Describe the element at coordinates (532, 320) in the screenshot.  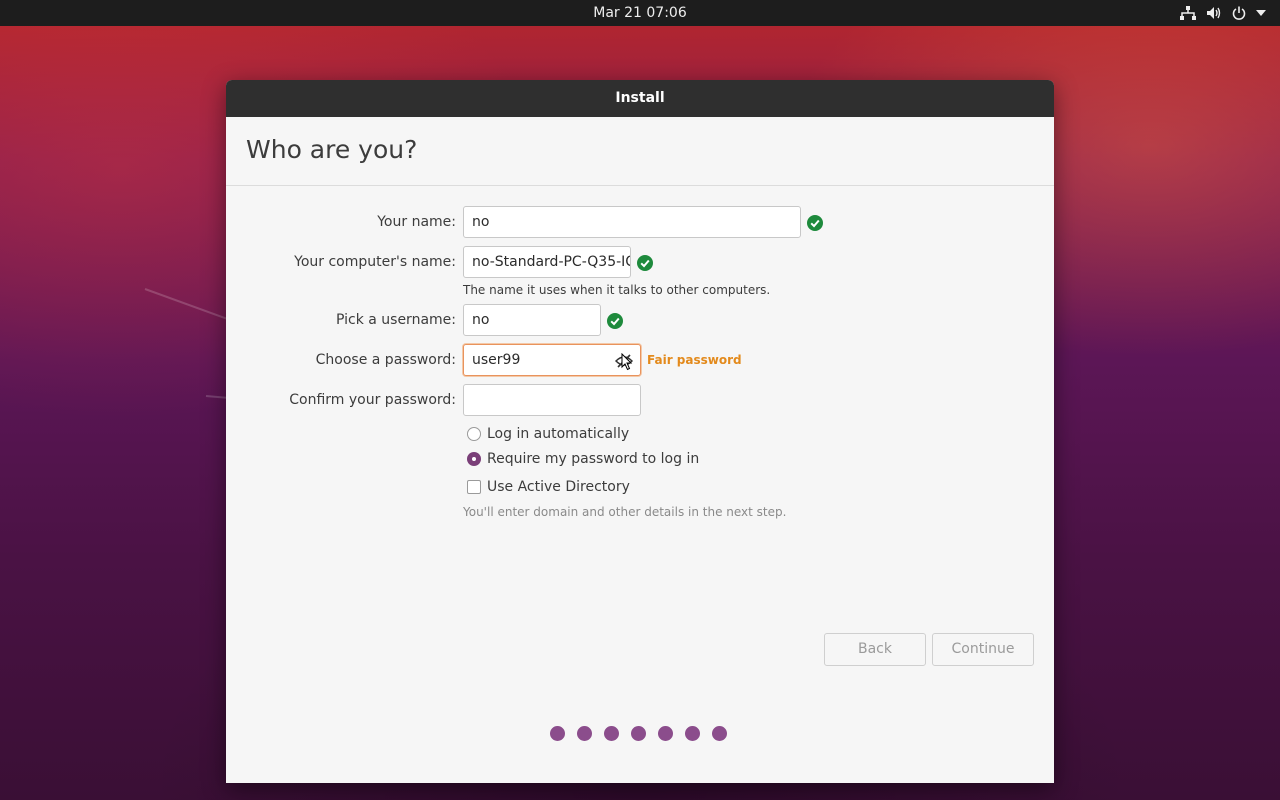
I see `username-field: no` at that location.